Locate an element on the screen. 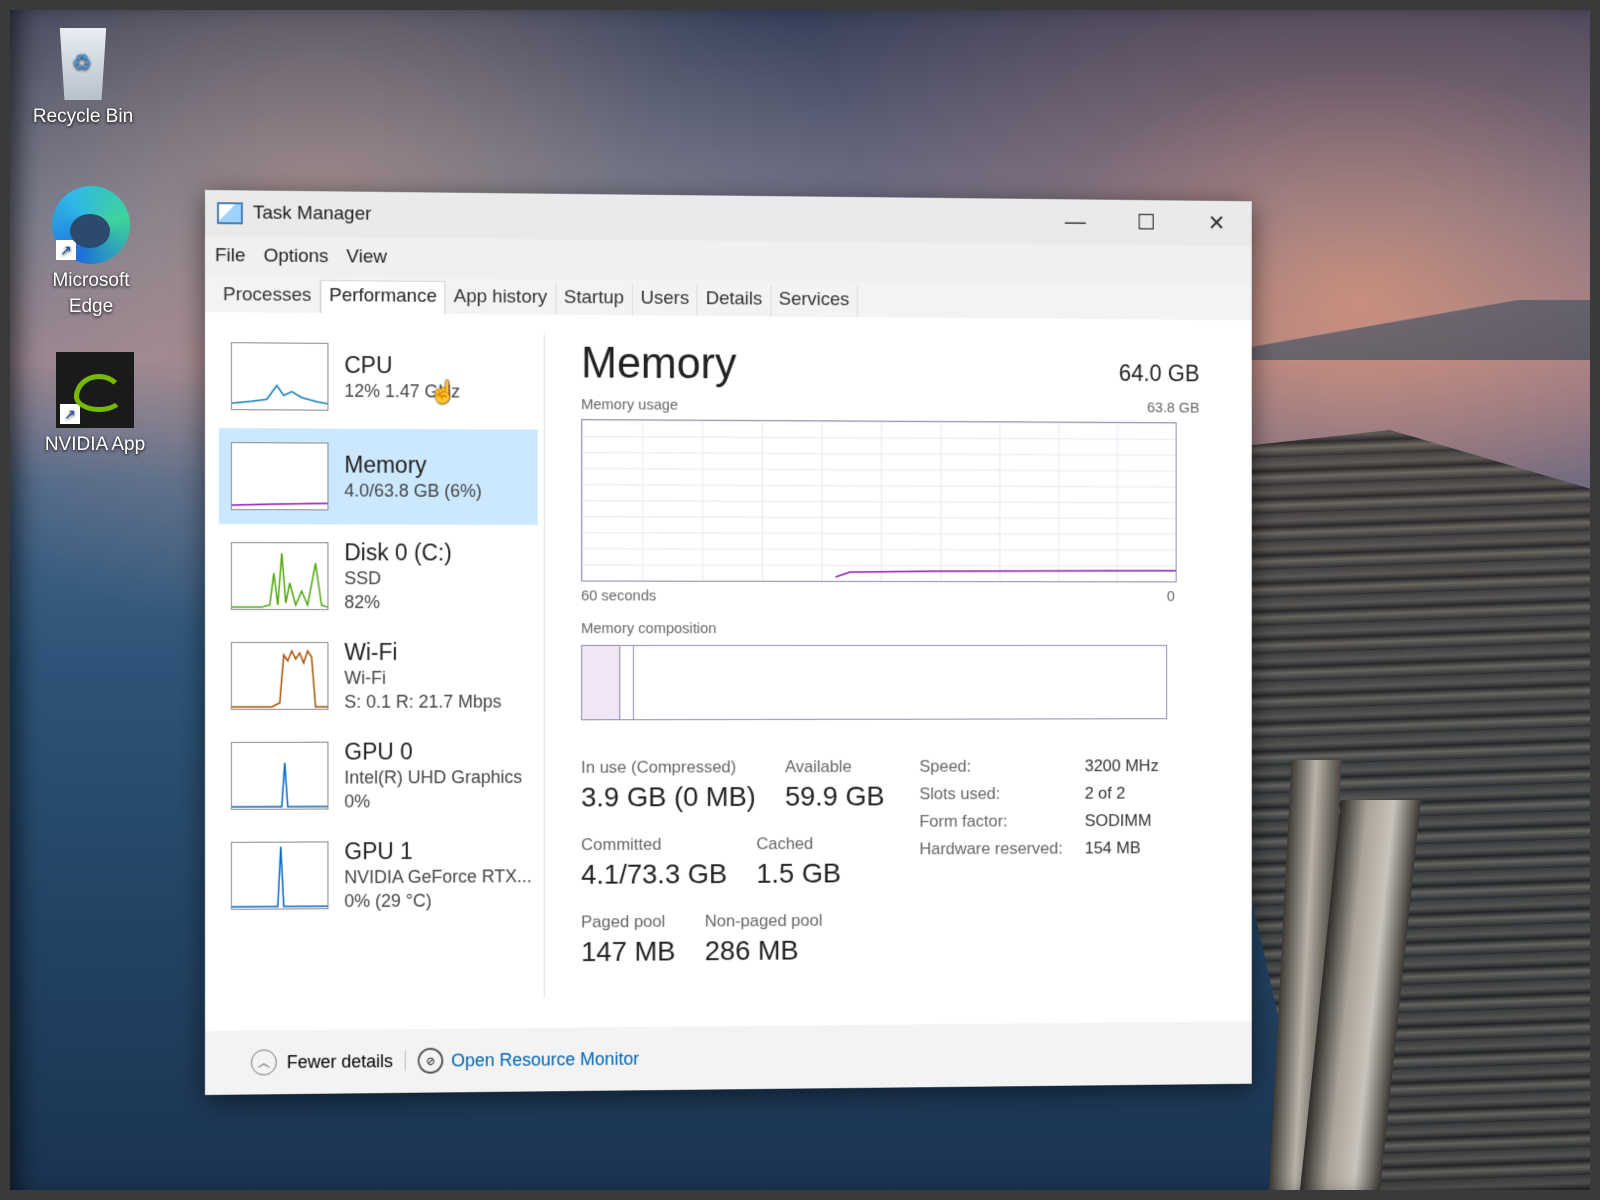  spec-row: Form factor: SODIMM is located at coordinates (1038, 825).